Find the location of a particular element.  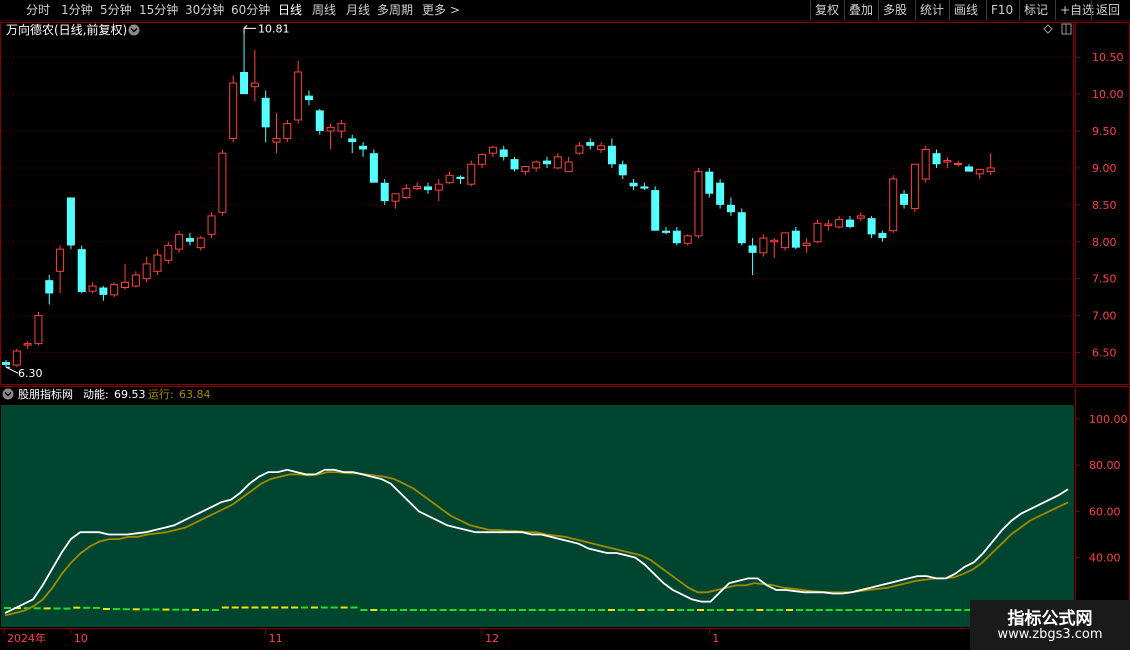

y-tick-label: 7.00 is located at coordinates (1104, 316).